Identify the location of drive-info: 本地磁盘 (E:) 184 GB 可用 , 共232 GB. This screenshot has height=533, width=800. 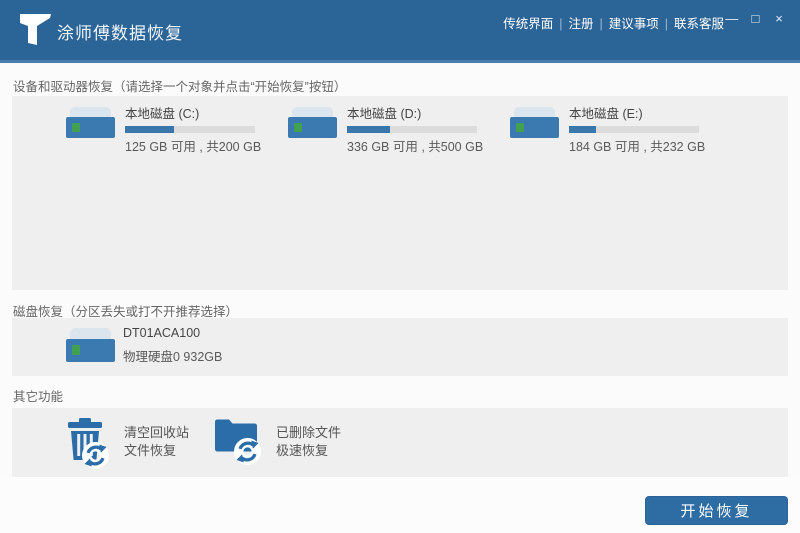
(643, 128).